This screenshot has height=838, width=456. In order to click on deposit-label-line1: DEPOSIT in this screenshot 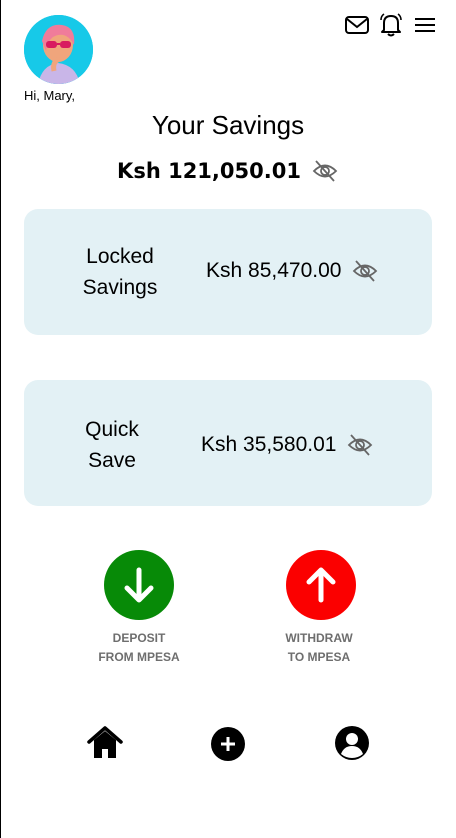, I will do `click(139, 638)`.